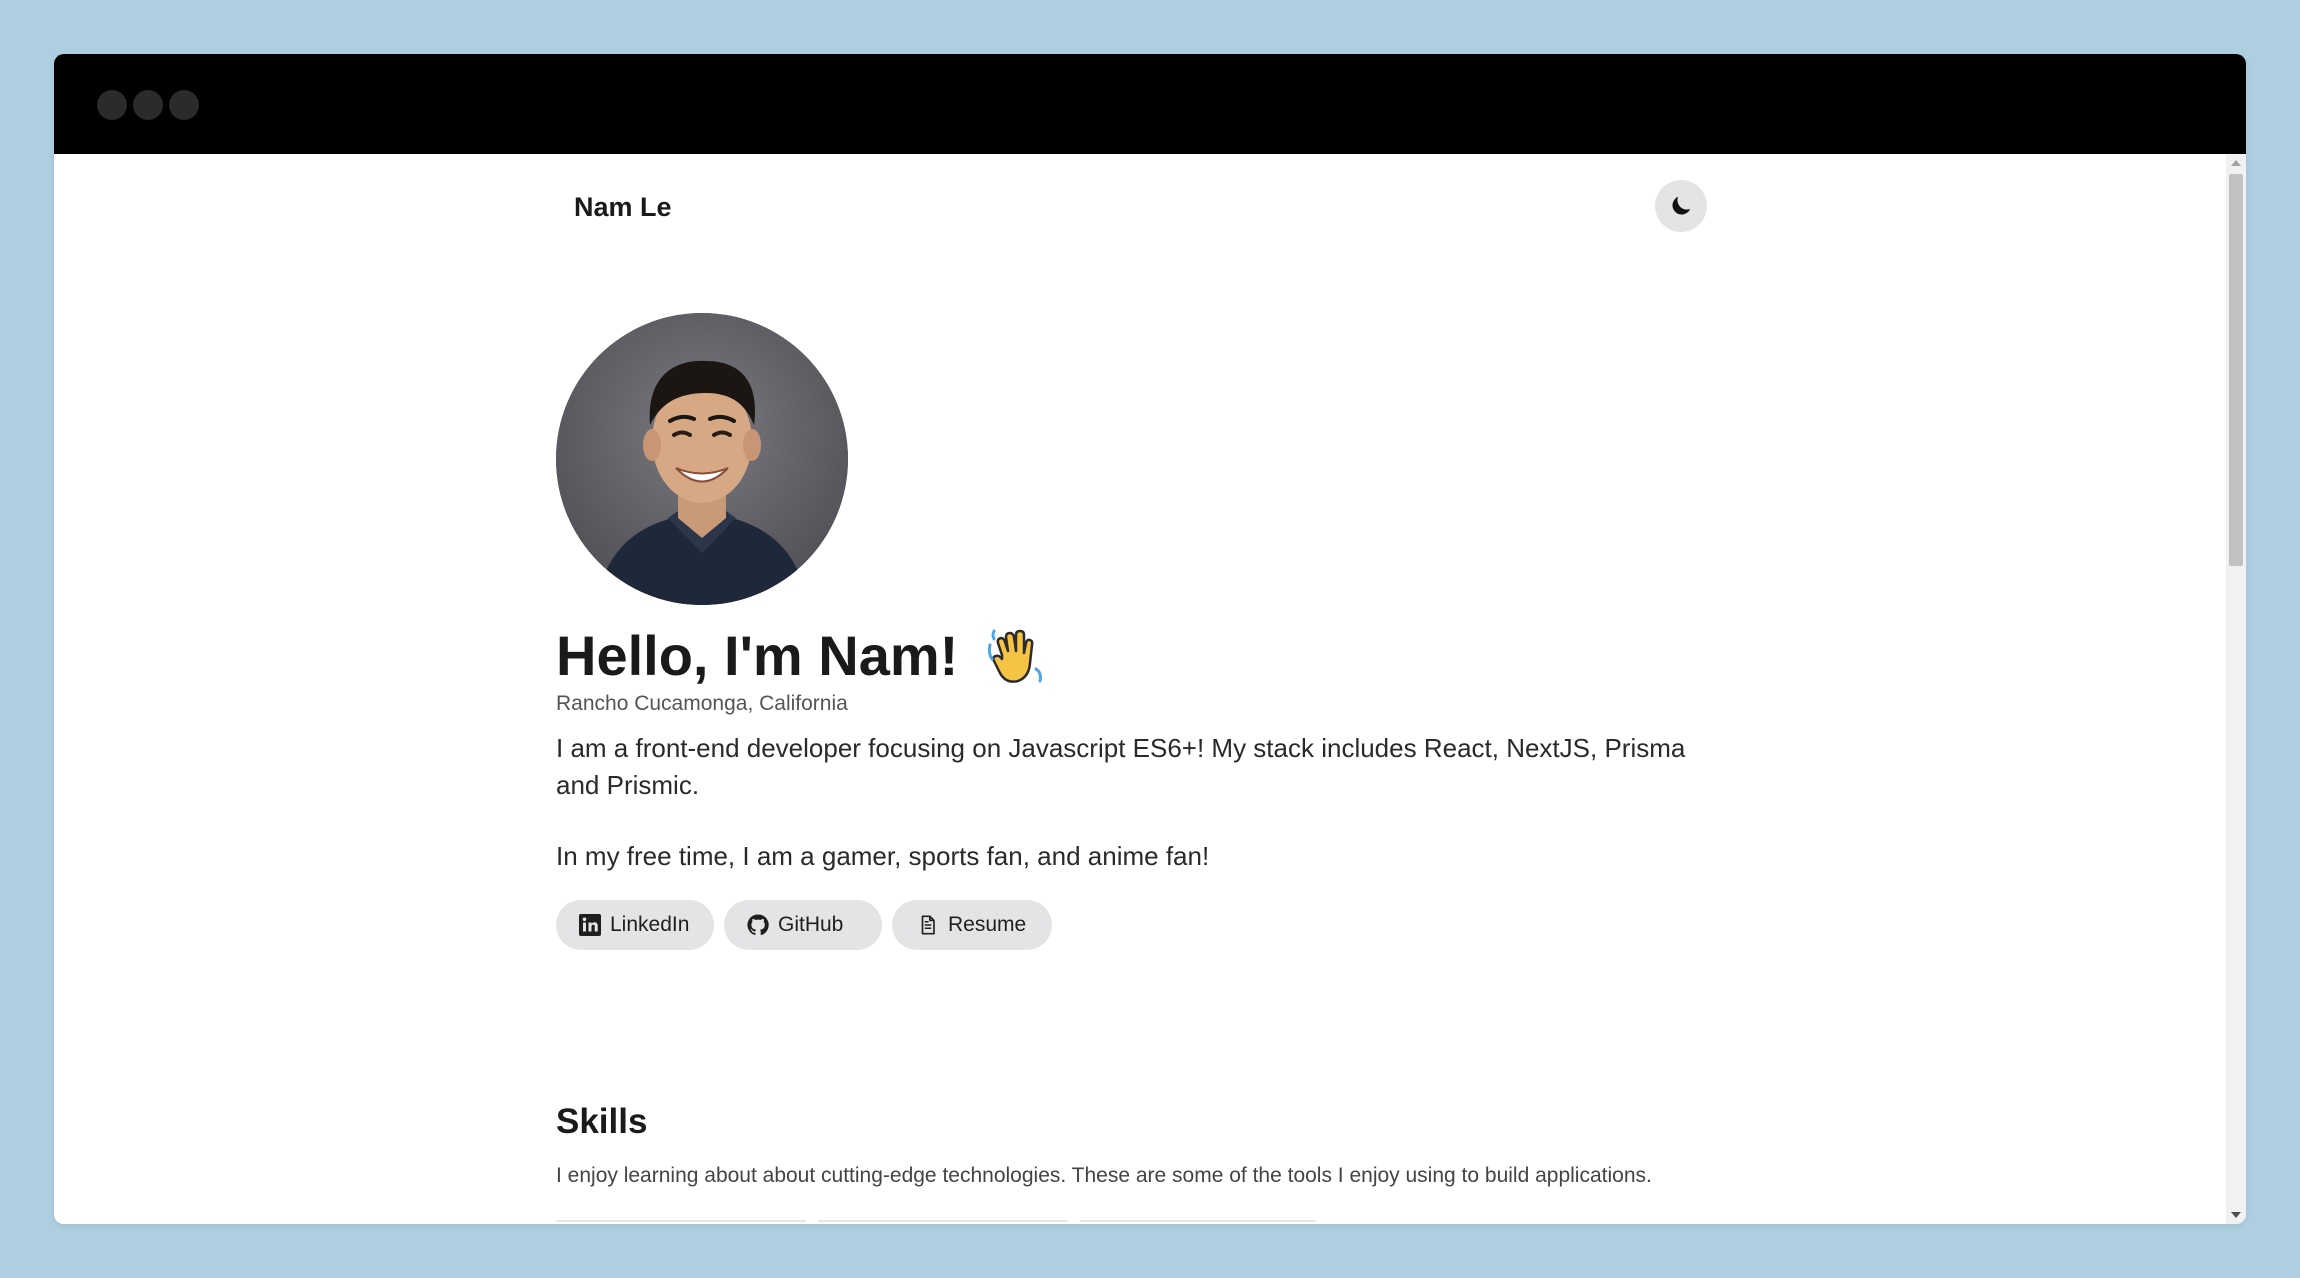  I want to click on moon-icon, so click(1681, 206).